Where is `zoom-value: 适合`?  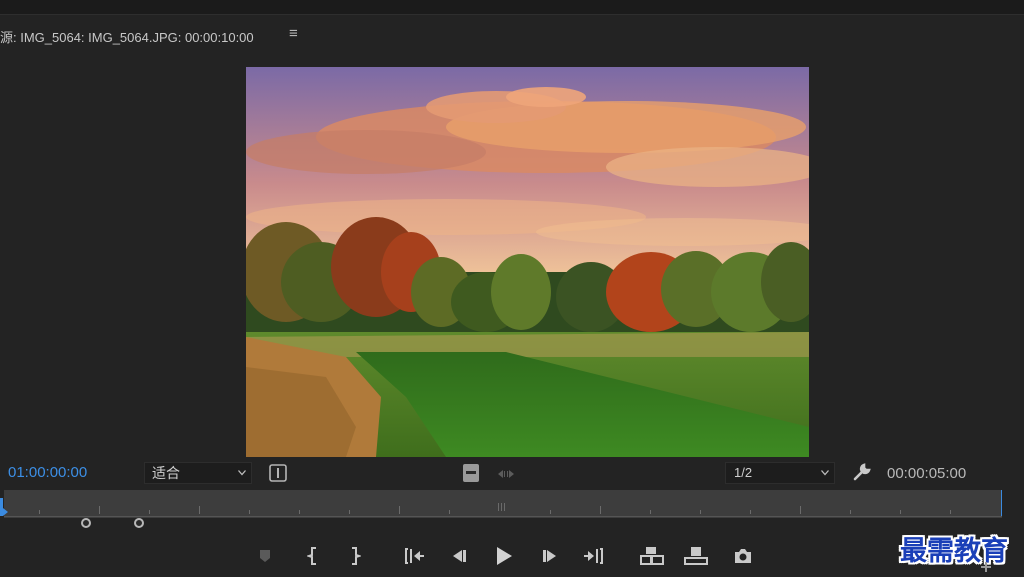 zoom-value: 适合 is located at coordinates (166, 473).